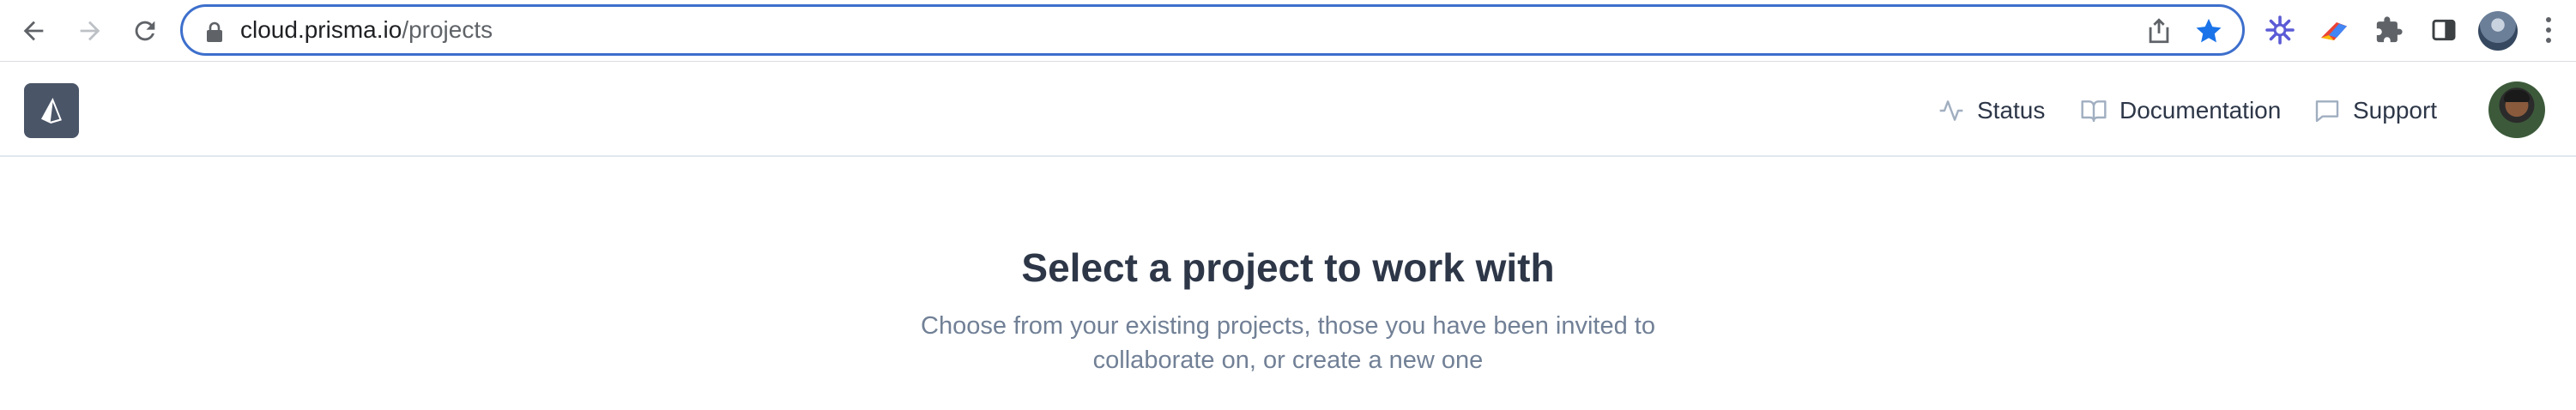  I want to click on perplexity-extension-icon, so click(2280, 30).